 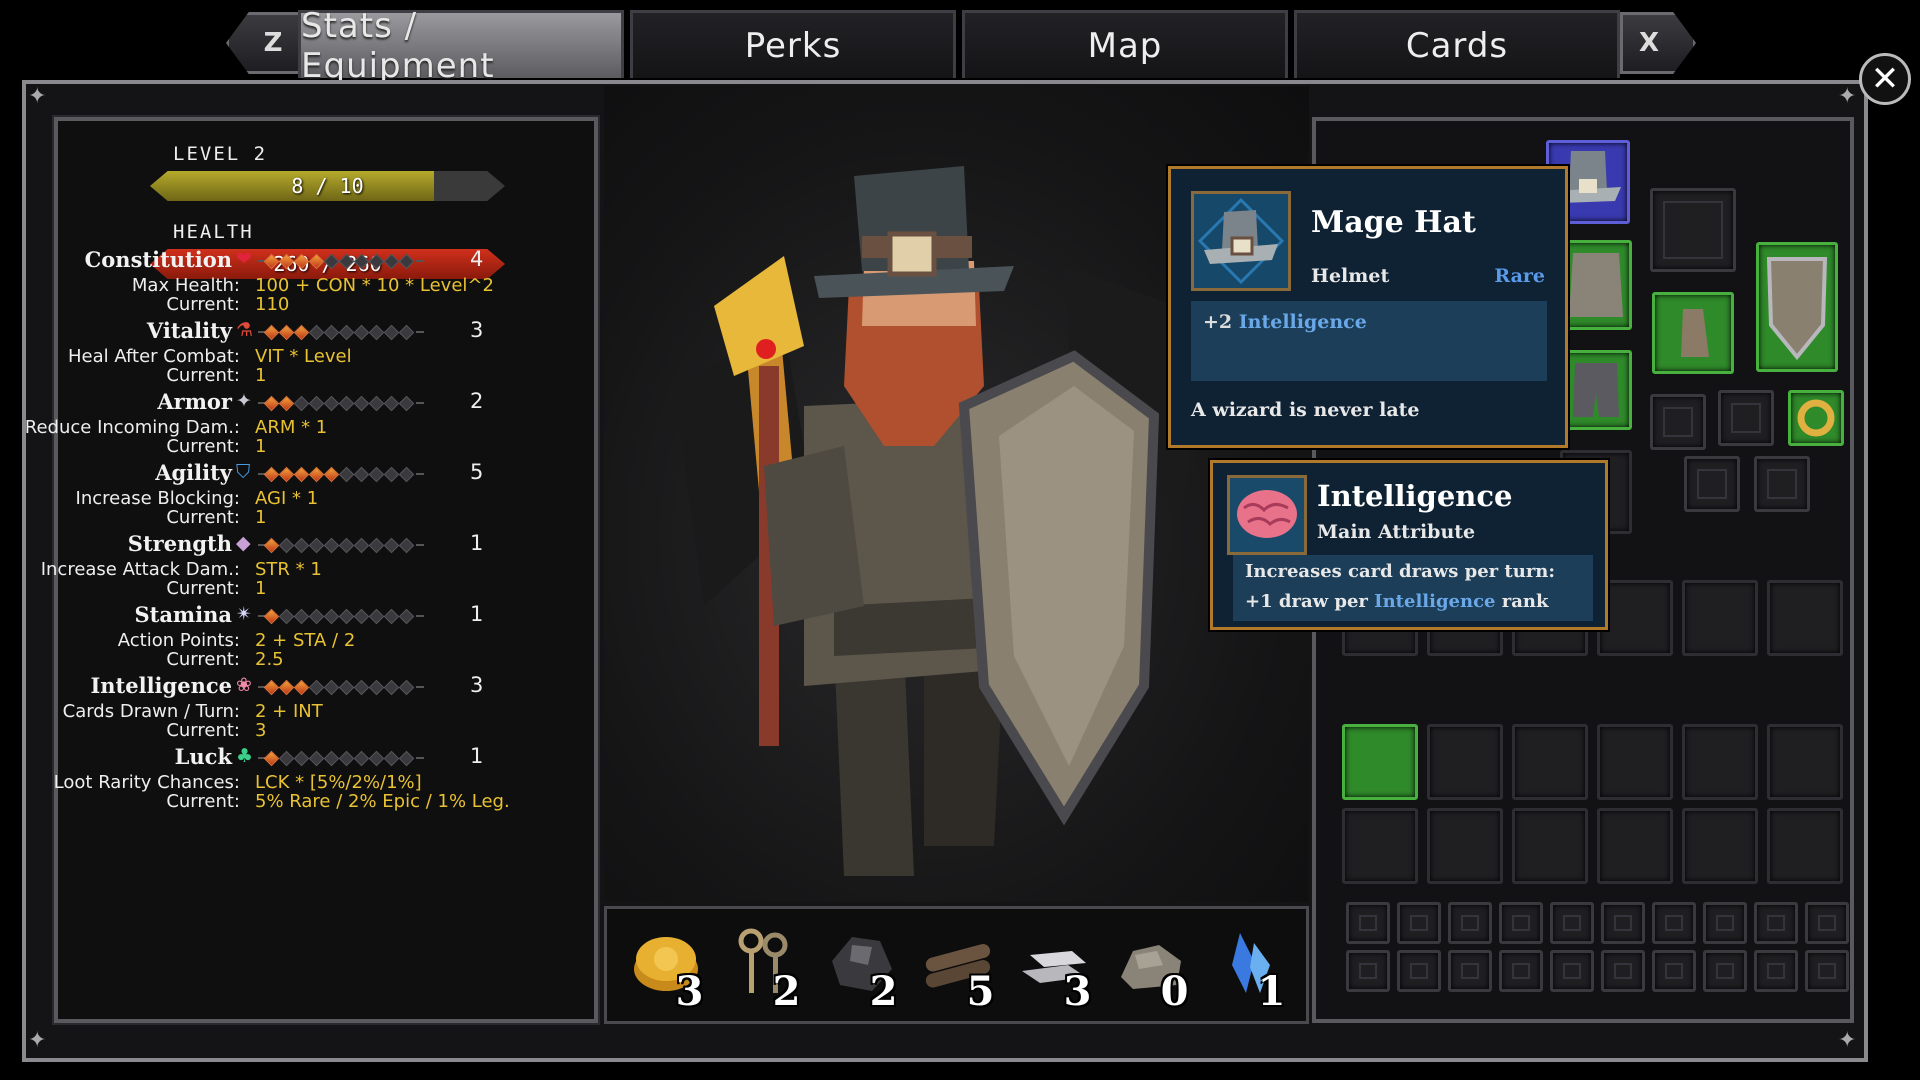 I want to click on next-tab-key: X, so click(x=1658, y=43).